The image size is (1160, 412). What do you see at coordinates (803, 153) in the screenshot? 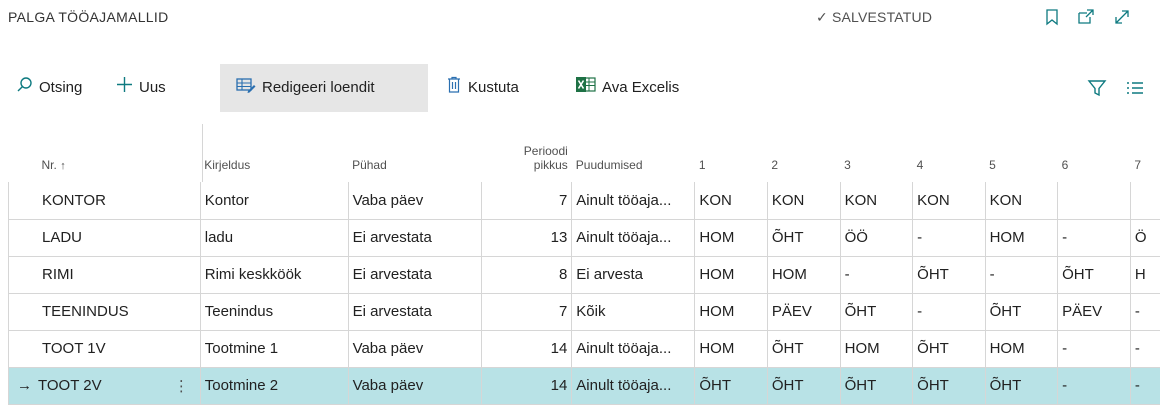
I see `col-header-day-2: 2` at bounding box center [803, 153].